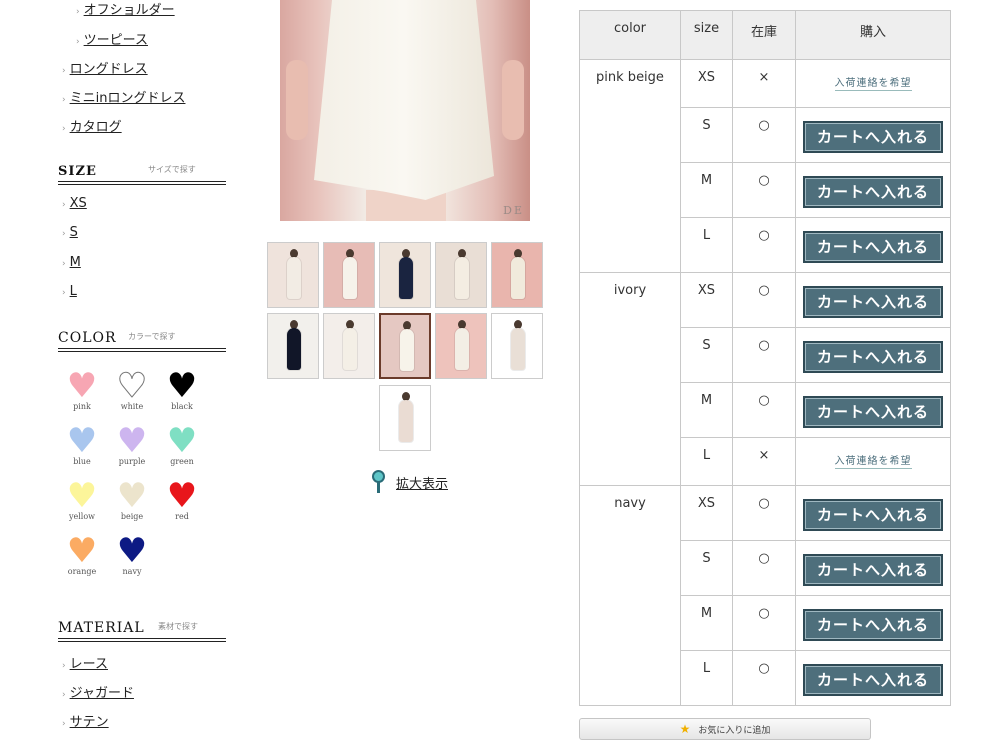 This screenshot has height=744, width=1006. What do you see at coordinates (764, 35) in the screenshot?
I see `header-stock: 在庫` at bounding box center [764, 35].